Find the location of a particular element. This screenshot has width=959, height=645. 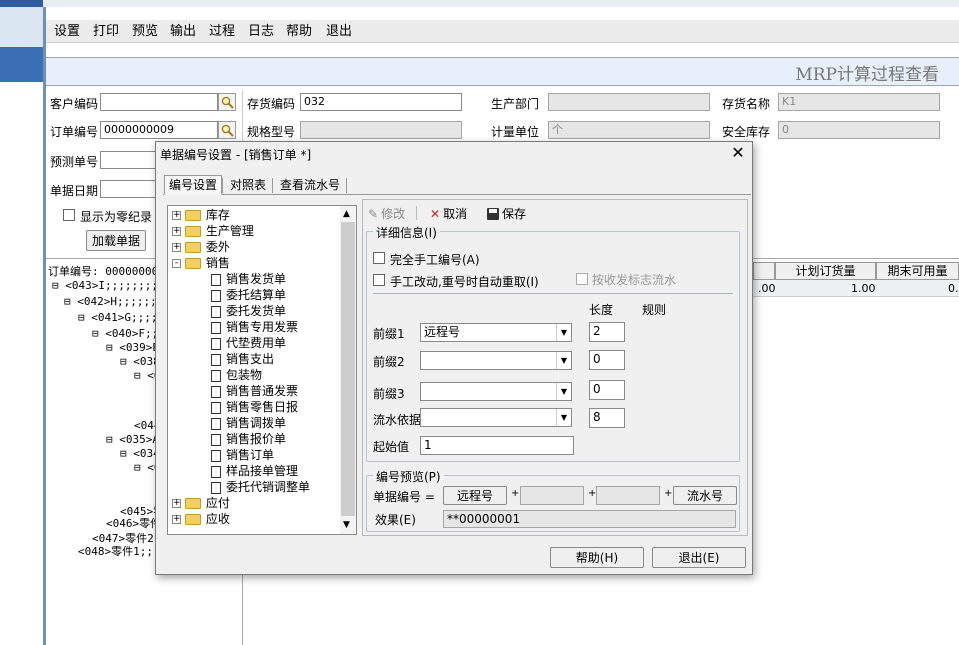

page-title: MRP计算过程查看 is located at coordinates (867, 75).